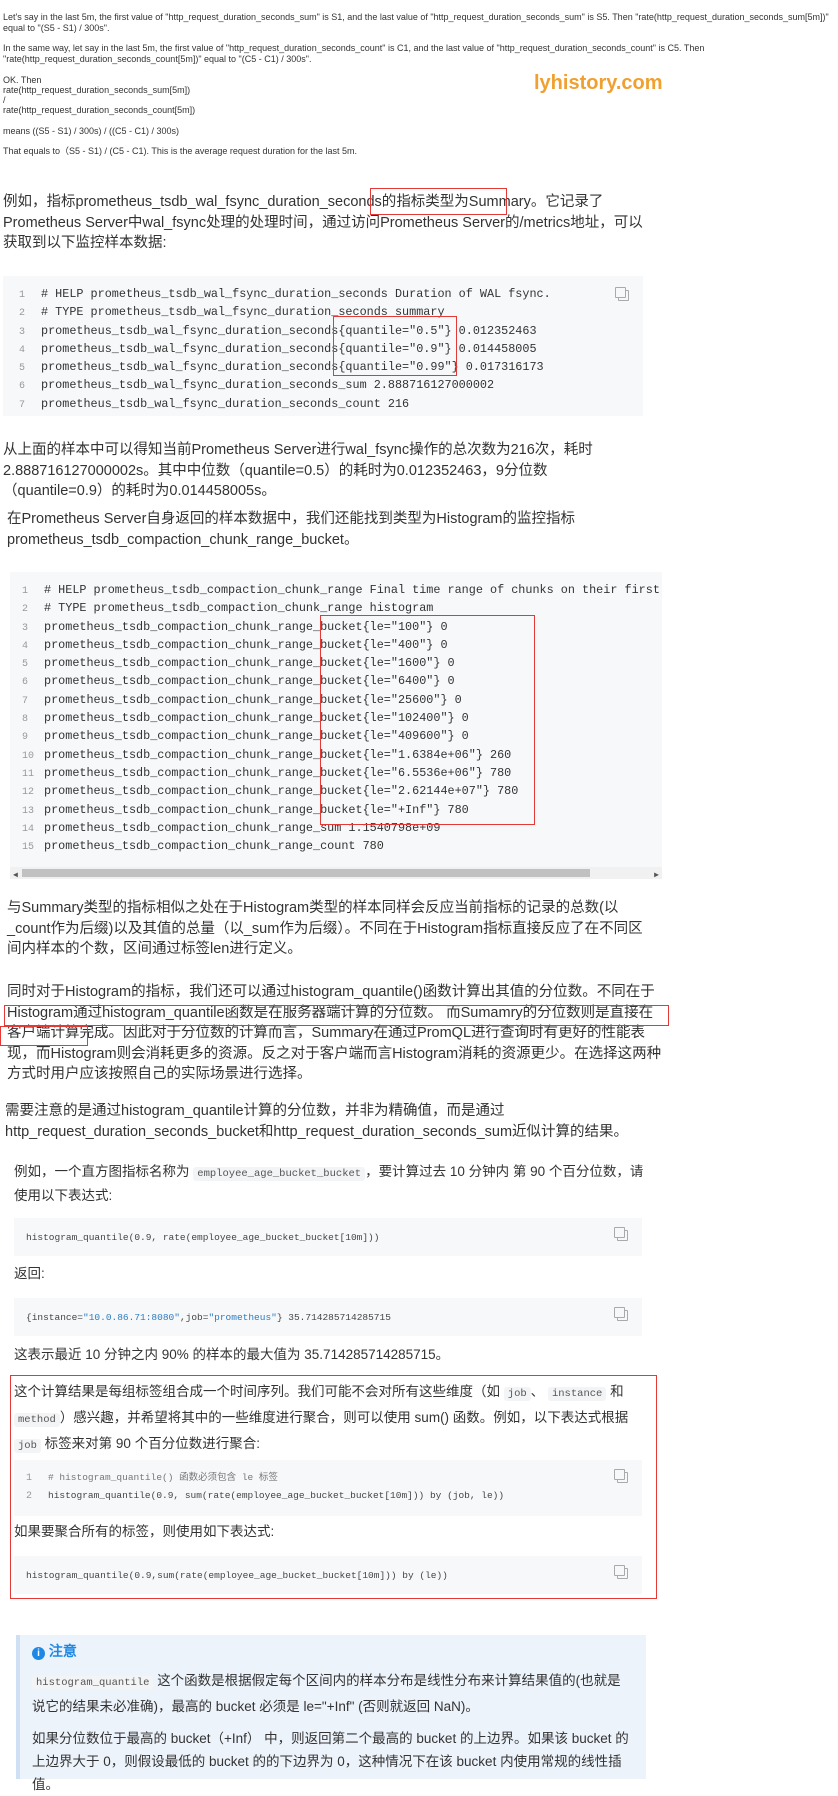 This screenshot has height=1796, width=838. What do you see at coordinates (163, 1477) in the screenshot?
I see `code-comment: # histogram_quantile() 函数必须包含 le 标签` at bounding box center [163, 1477].